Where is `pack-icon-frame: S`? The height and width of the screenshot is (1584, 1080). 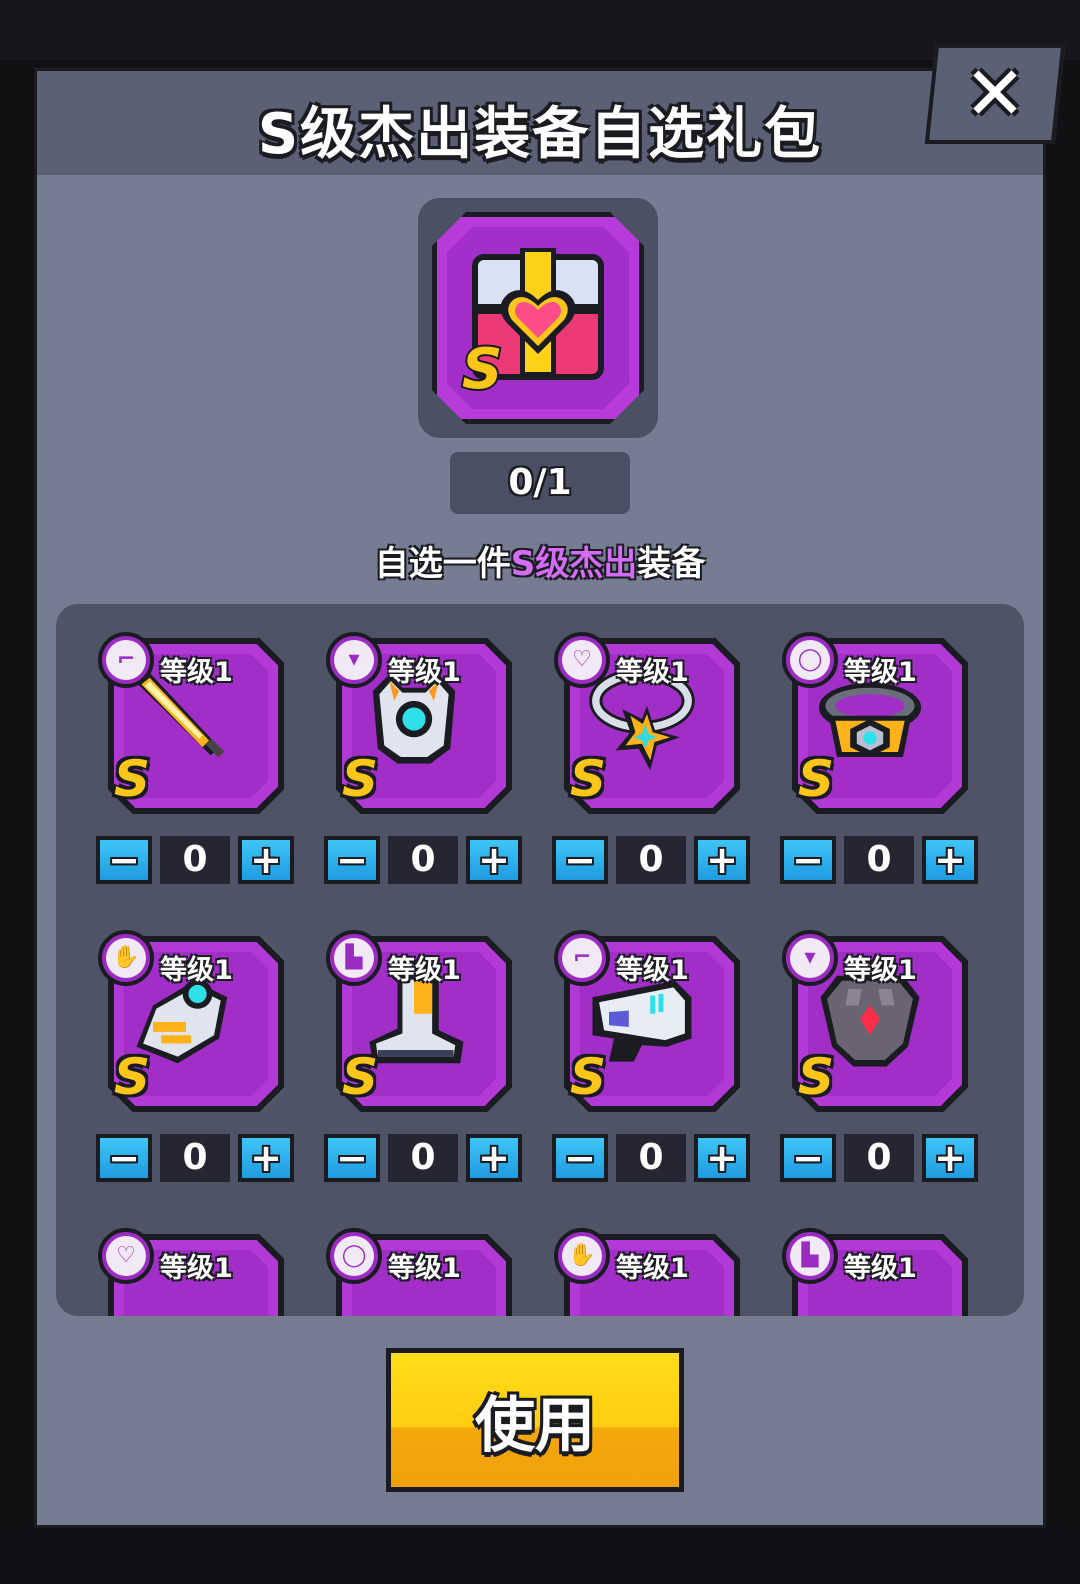
pack-icon-frame: S is located at coordinates (538, 318).